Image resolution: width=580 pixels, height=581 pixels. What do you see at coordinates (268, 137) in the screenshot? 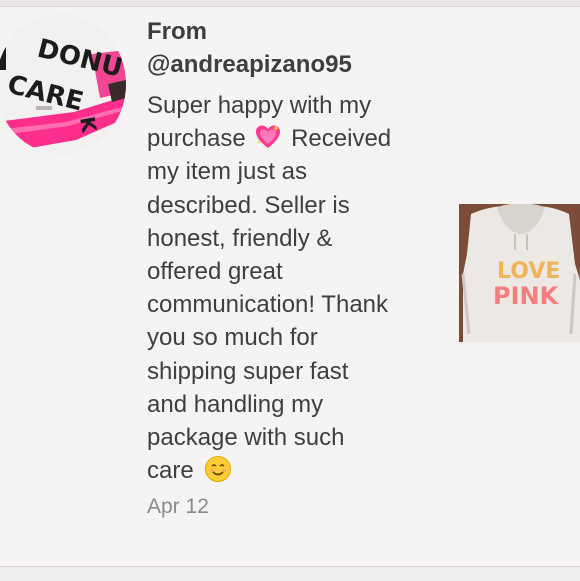
I see `sparkling-heart-icon` at bounding box center [268, 137].